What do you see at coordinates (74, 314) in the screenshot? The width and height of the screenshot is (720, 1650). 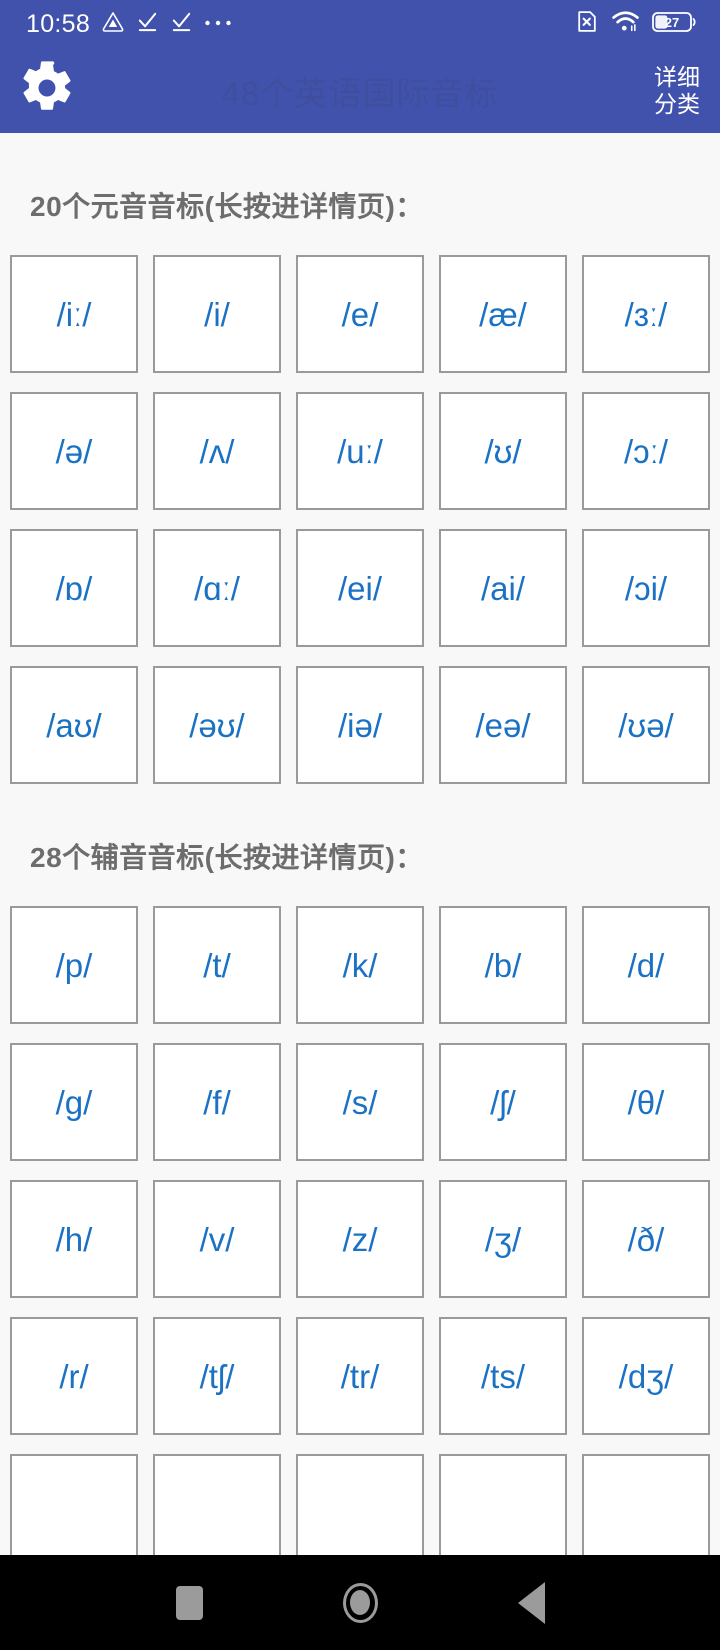 I see `phonetic-symbol-cell: /iː/` at bounding box center [74, 314].